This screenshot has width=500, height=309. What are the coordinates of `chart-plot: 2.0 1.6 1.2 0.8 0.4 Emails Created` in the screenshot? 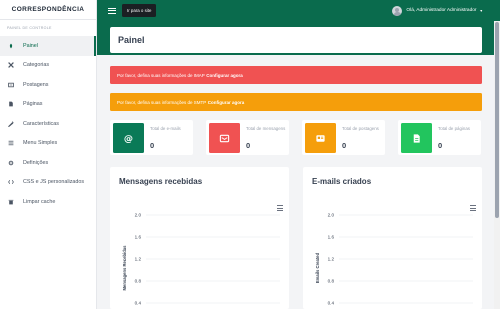 It's located at (394, 259).